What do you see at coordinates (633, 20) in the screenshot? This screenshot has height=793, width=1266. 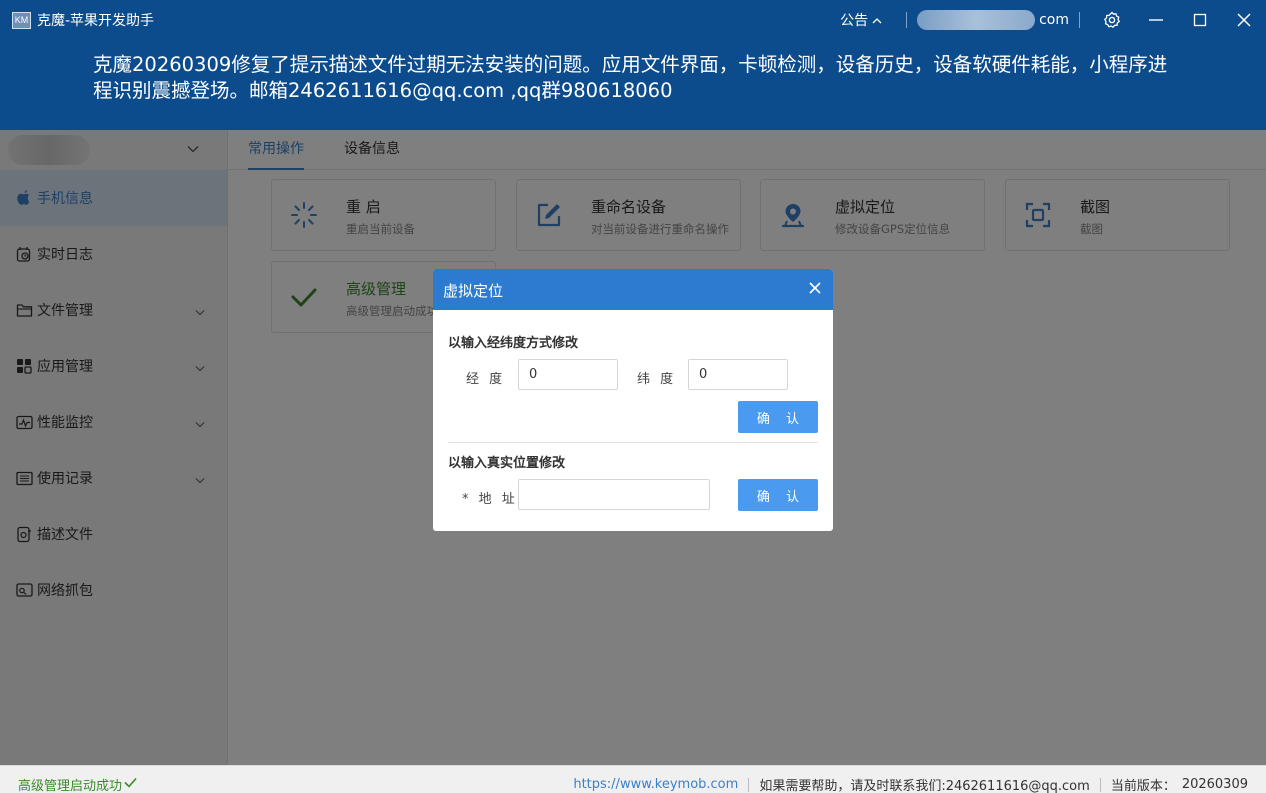 I see `title-bar: KM 克魔-苹果开发助手 公告 com` at bounding box center [633, 20].